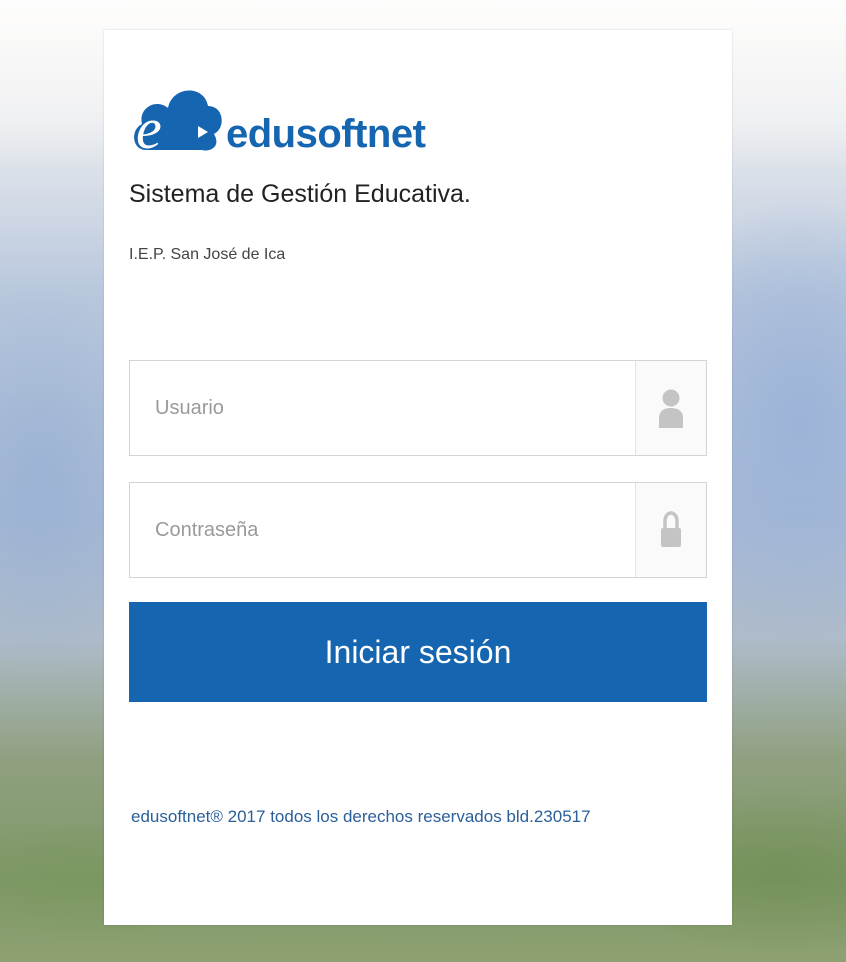 The width and height of the screenshot is (846, 962). Describe the element at coordinates (382, 530) in the screenshot. I see `password-input` at that location.